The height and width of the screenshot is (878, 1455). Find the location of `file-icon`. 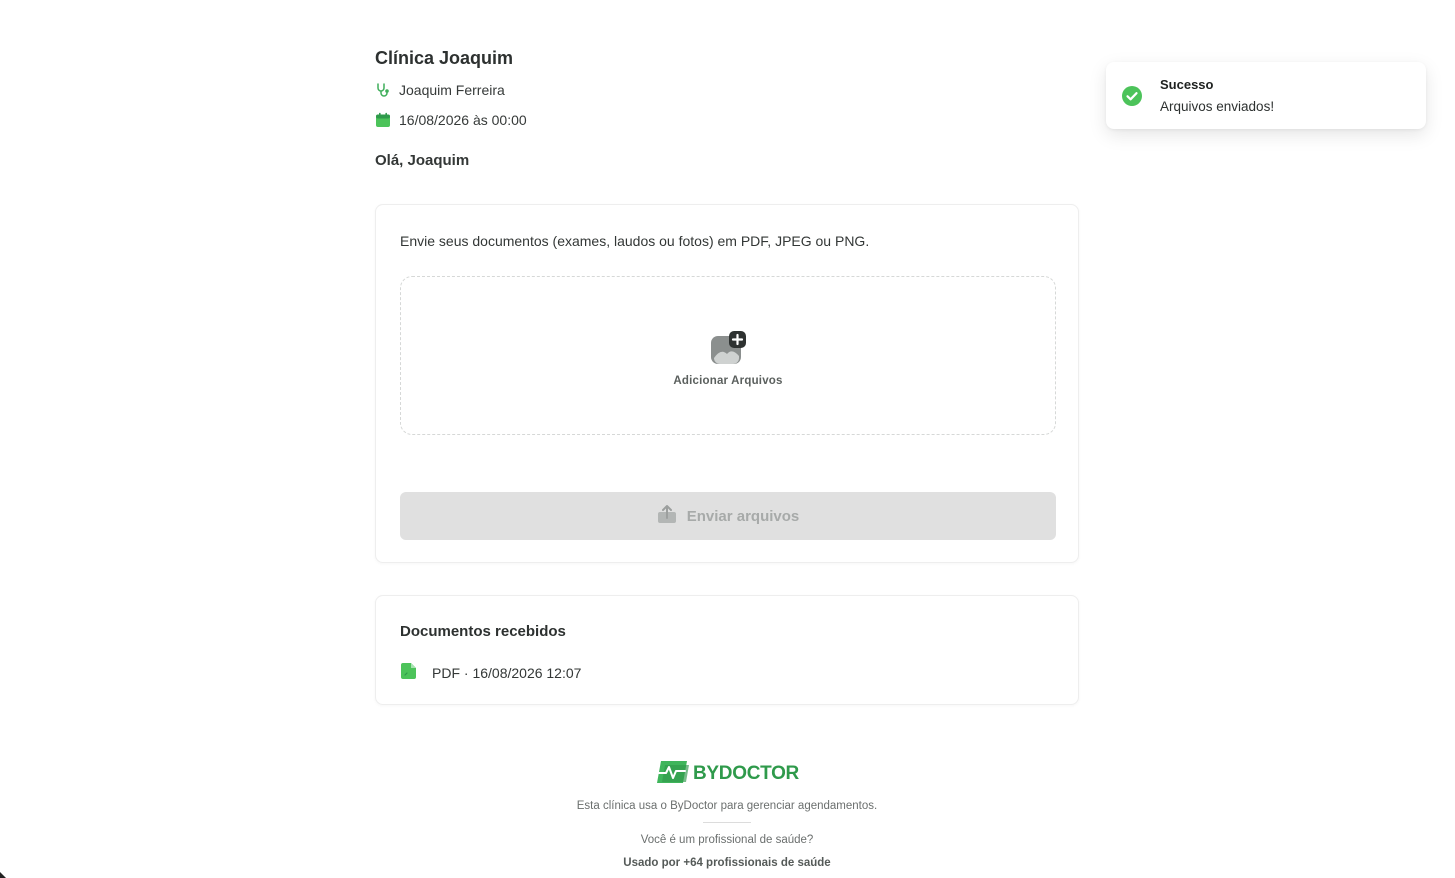

file-icon is located at coordinates (409, 672).